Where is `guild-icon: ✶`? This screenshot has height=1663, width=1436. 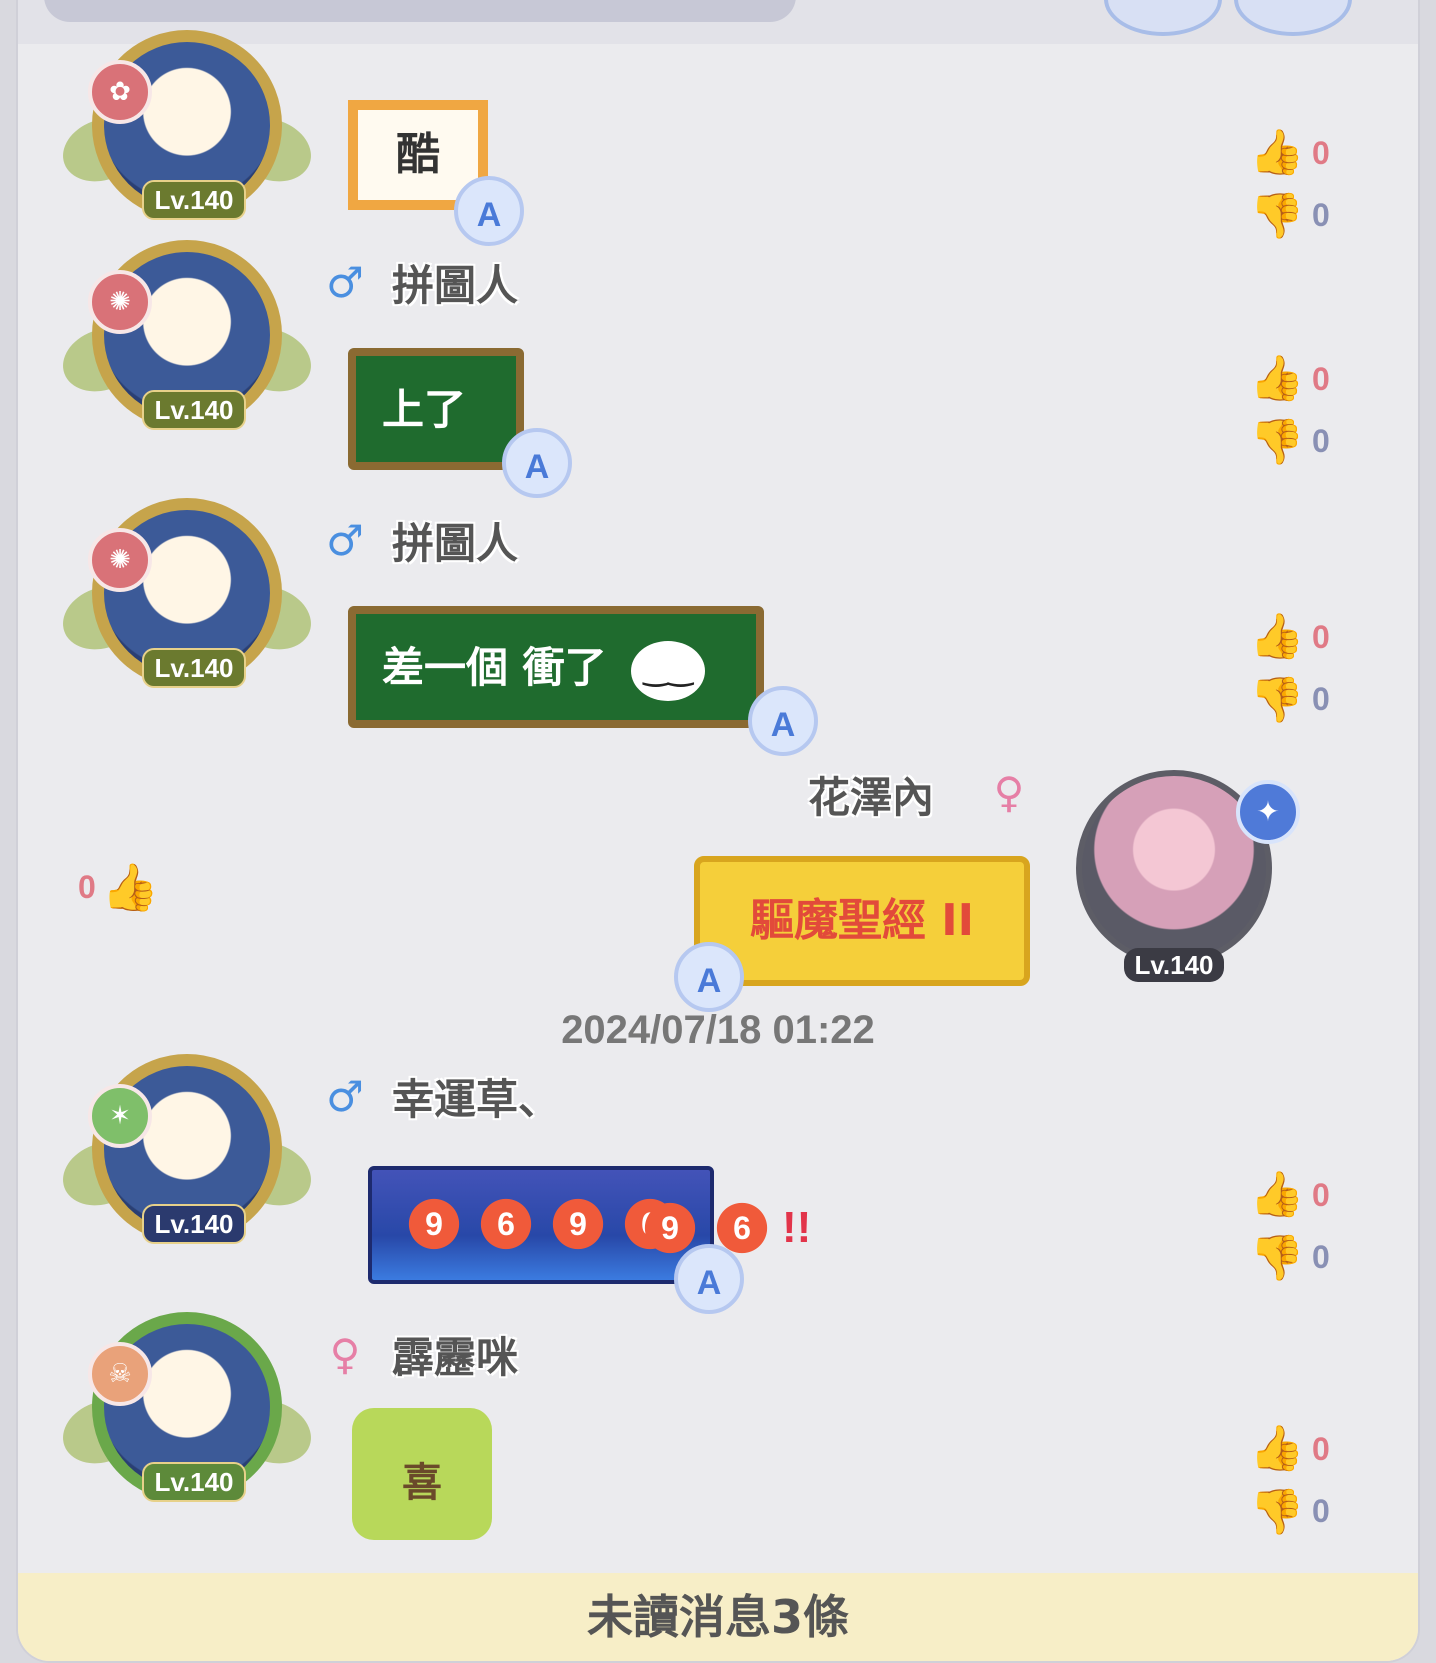 guild-icon: ✶ is located at coordinates (120, 1116).